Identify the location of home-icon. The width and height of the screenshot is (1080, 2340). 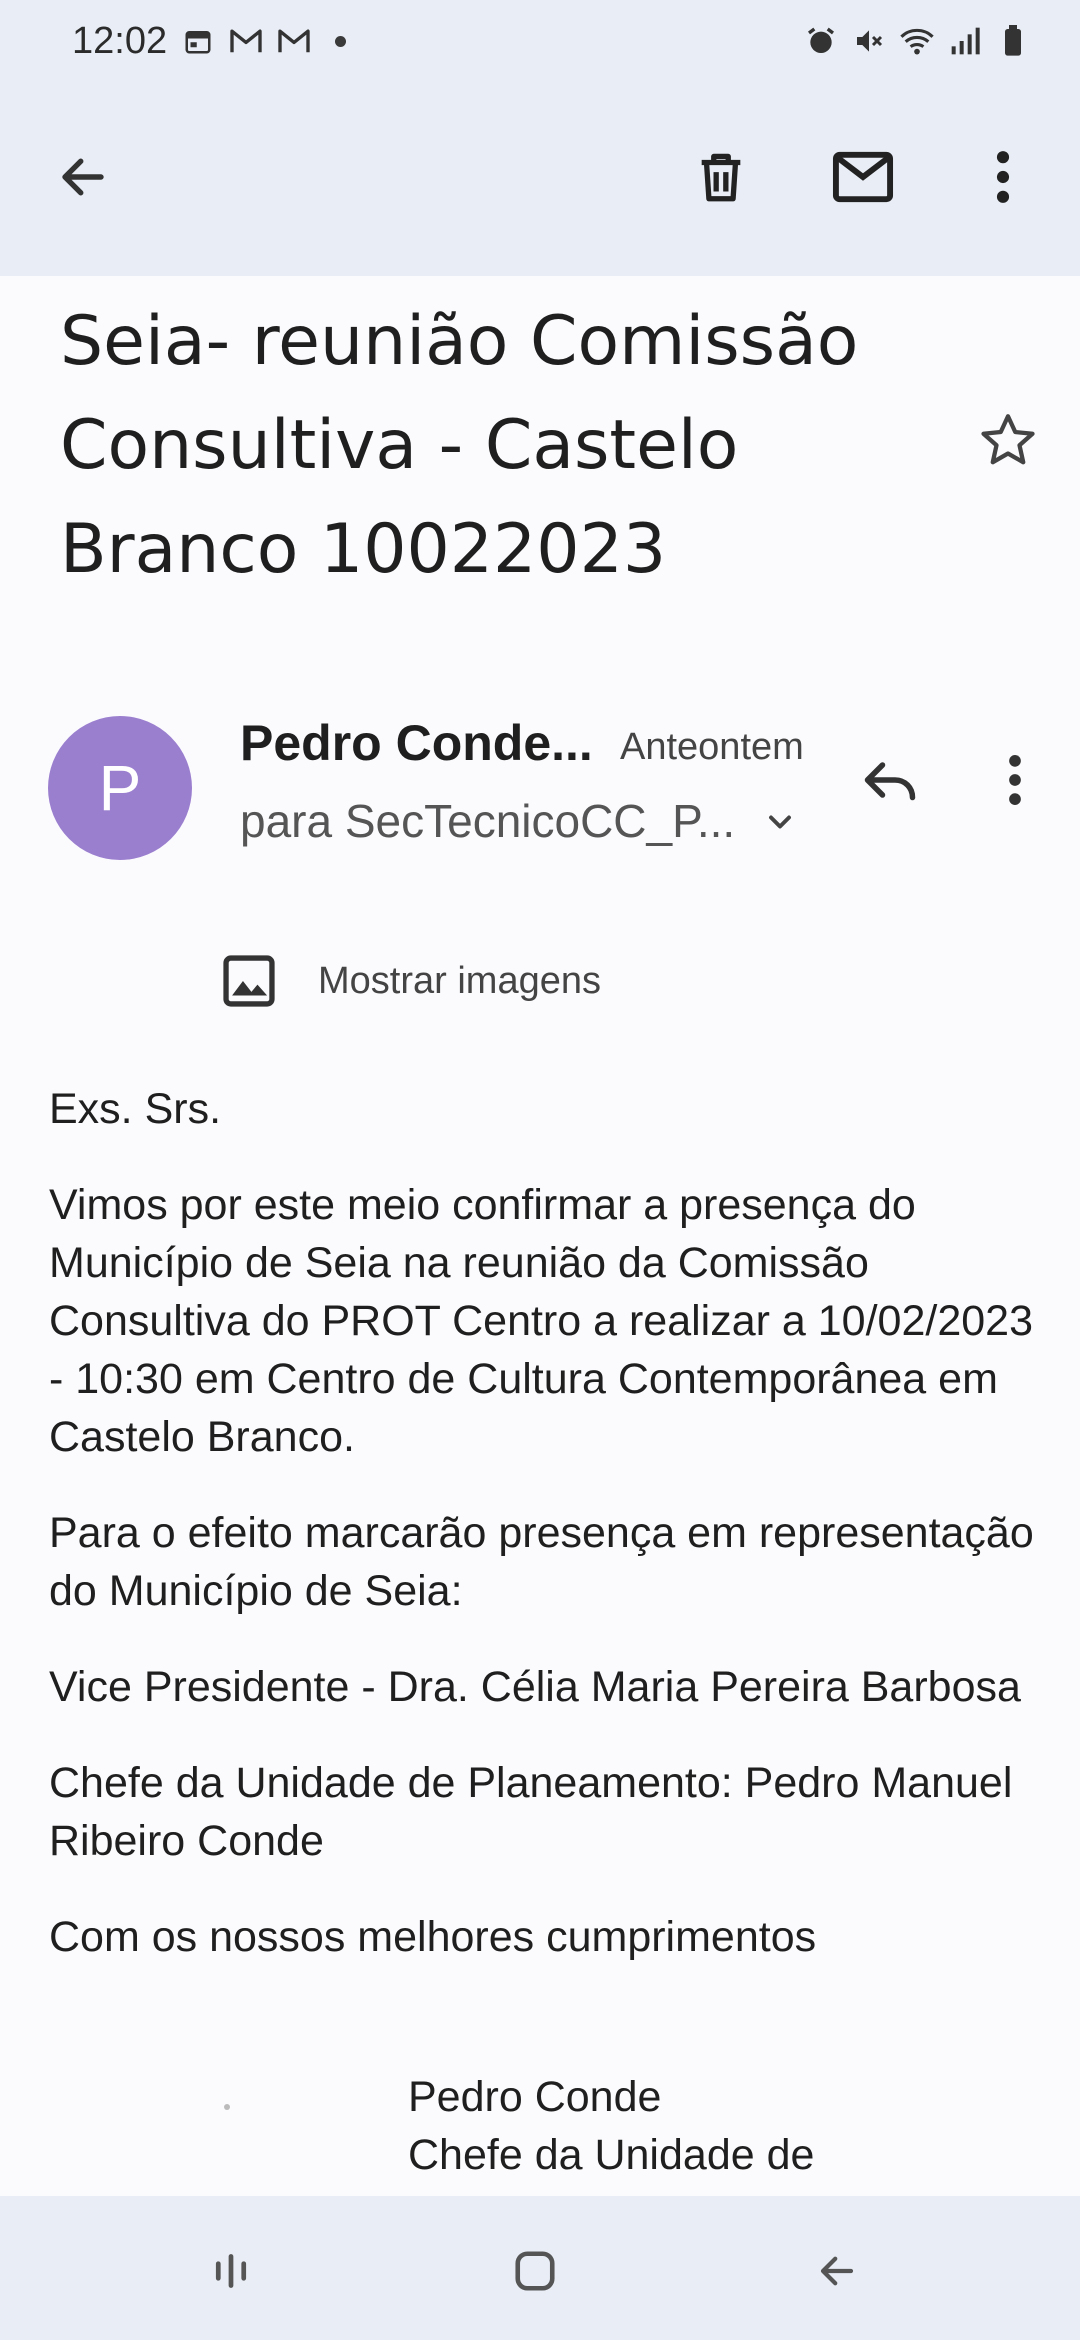
(535, 2271).